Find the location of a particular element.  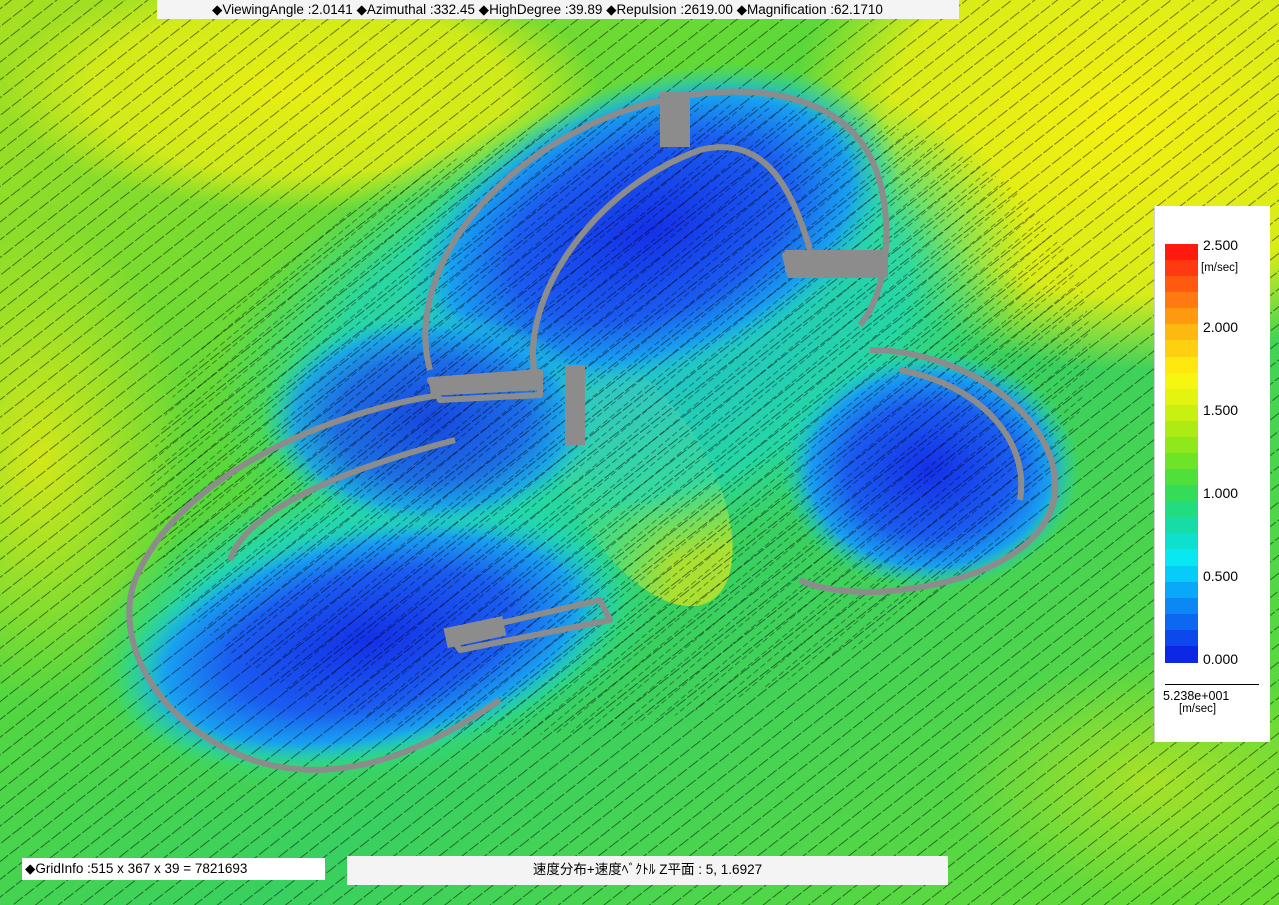

legend-tick: 1.500 is located at coordinates (1221, 410).